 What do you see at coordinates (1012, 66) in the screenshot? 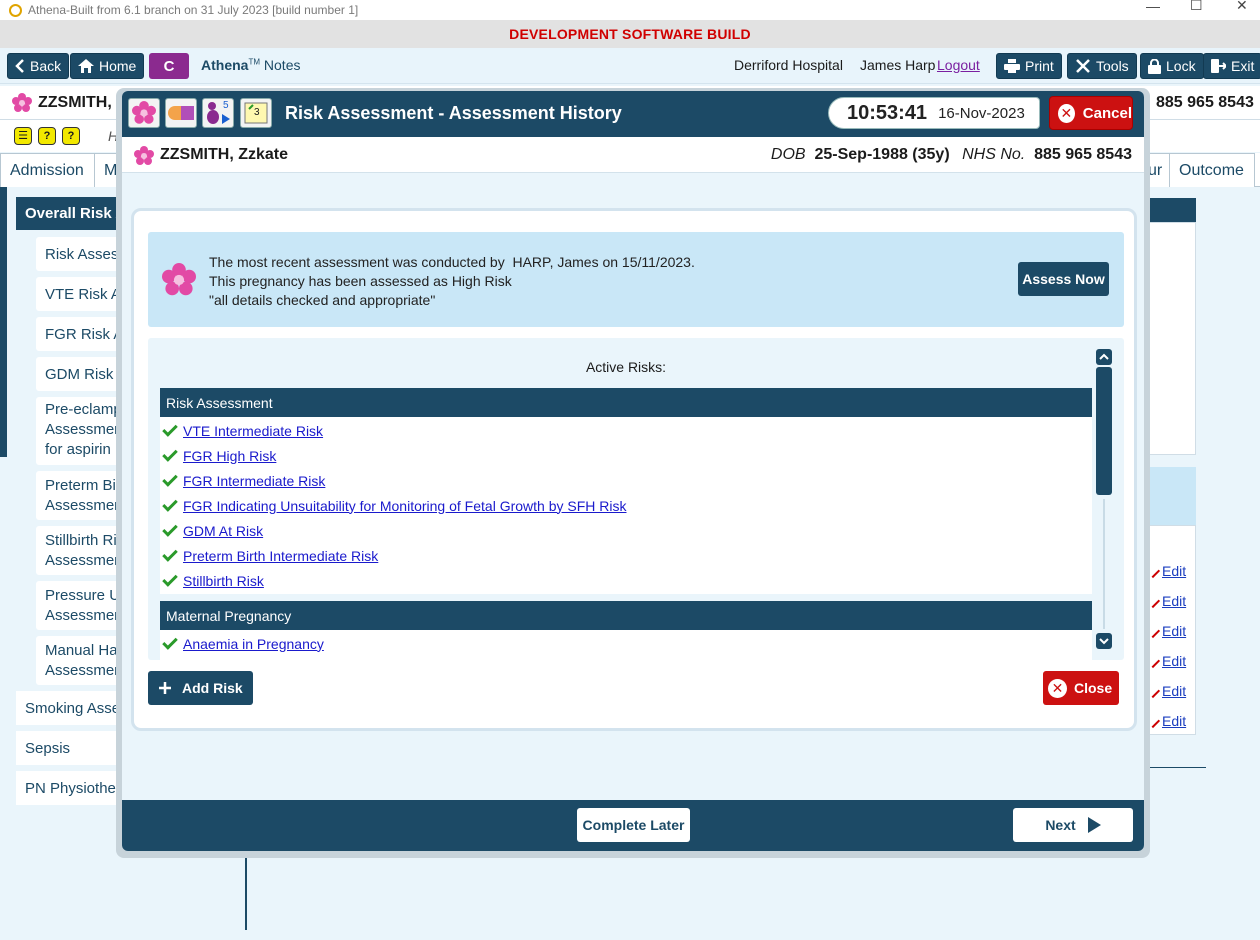
I see `printer-icon` at bounding box center [1012, 66].